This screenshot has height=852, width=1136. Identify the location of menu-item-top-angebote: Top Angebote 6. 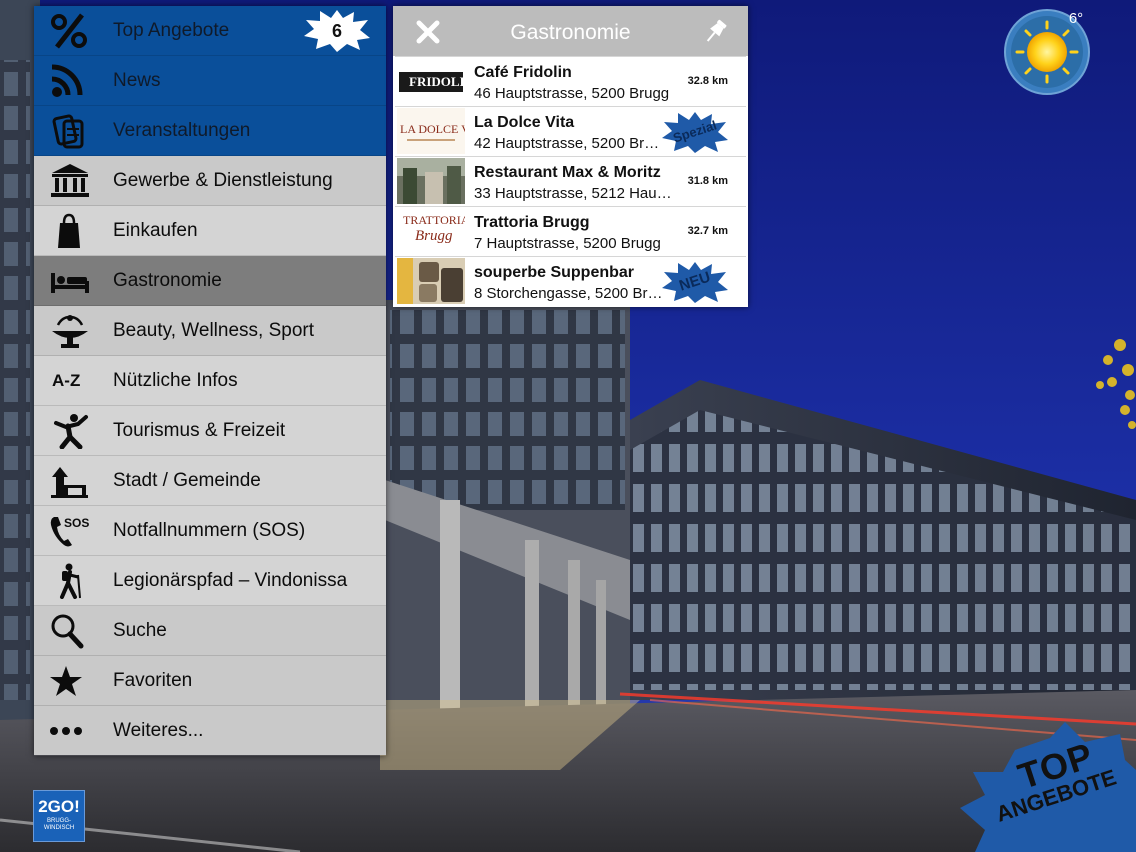
(210, 31).